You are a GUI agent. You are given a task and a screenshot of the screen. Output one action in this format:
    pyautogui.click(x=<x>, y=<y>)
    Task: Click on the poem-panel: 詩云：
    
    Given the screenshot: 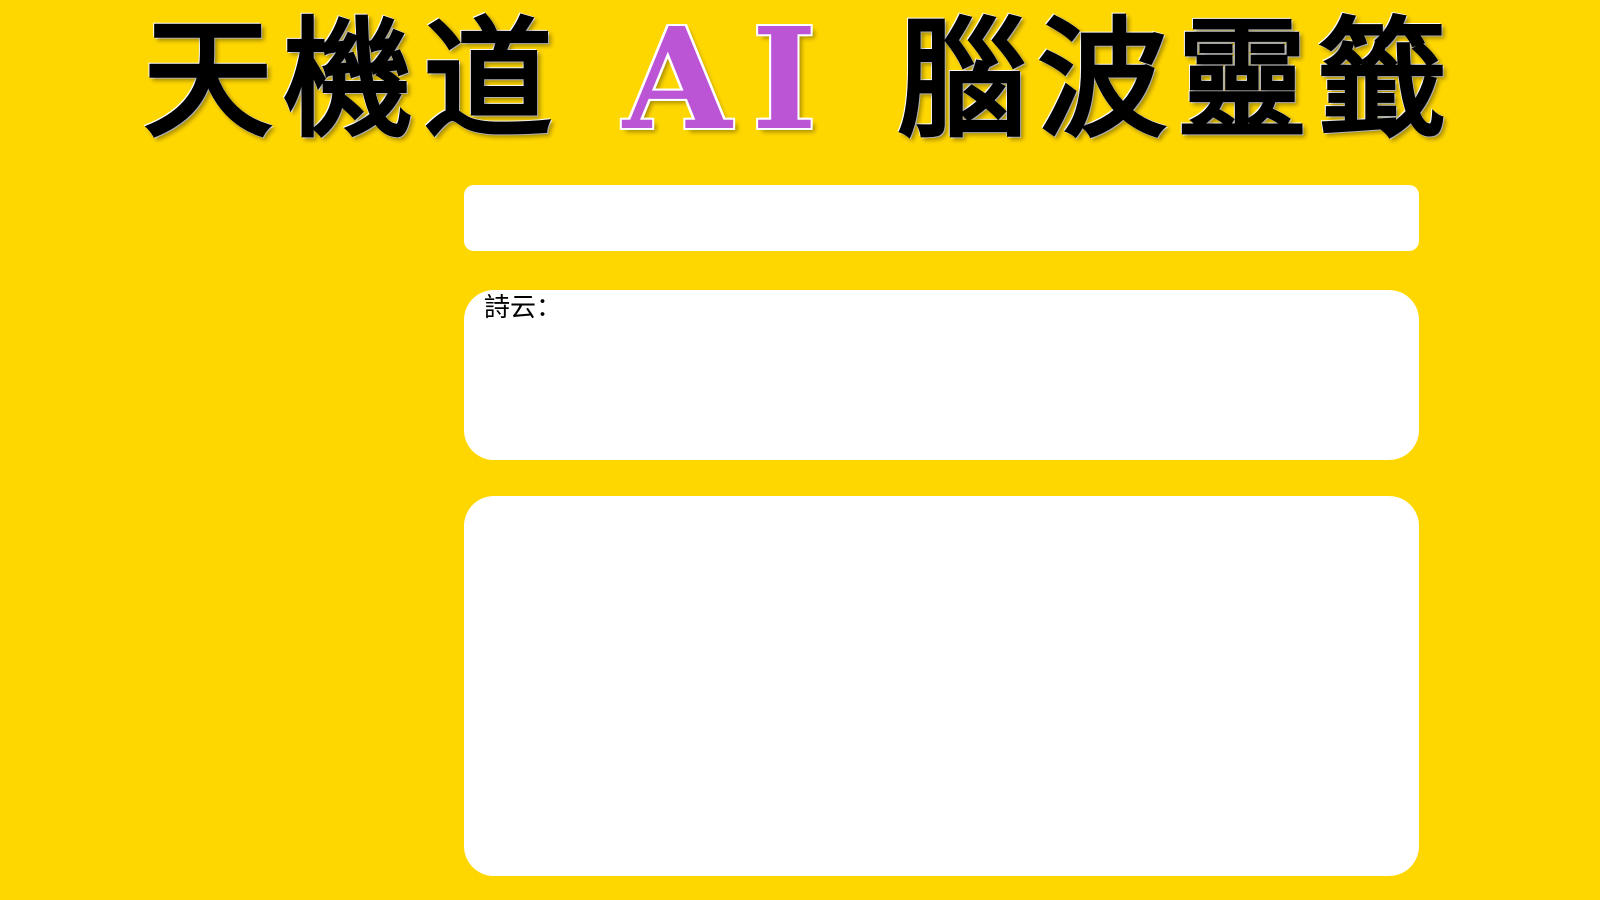 What is the action you would take?
    pyautogui.click(x=941, y=375)
    